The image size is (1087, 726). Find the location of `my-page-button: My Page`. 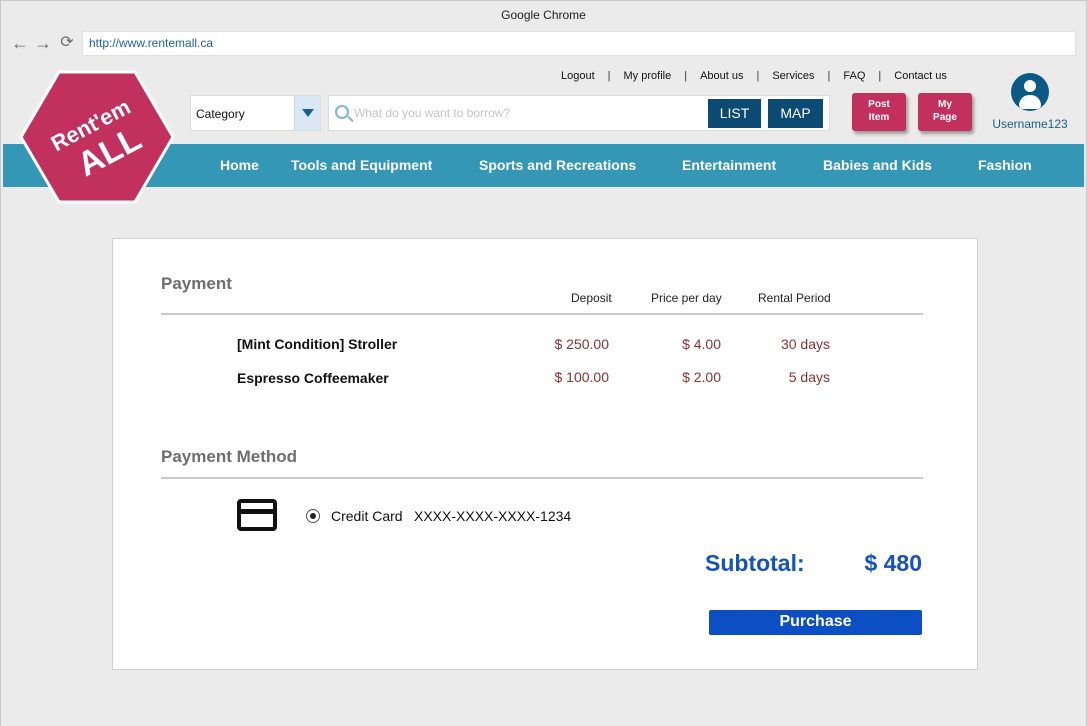

my-page-button: My Page is located at coordinates (945, 112).